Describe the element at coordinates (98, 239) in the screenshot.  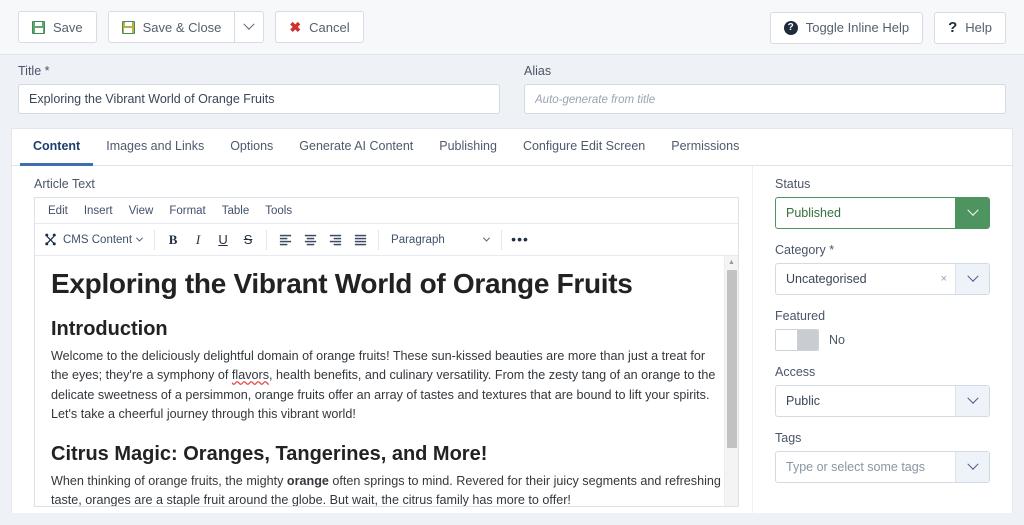
I see `cms-content-label: CMS Content` at that location.